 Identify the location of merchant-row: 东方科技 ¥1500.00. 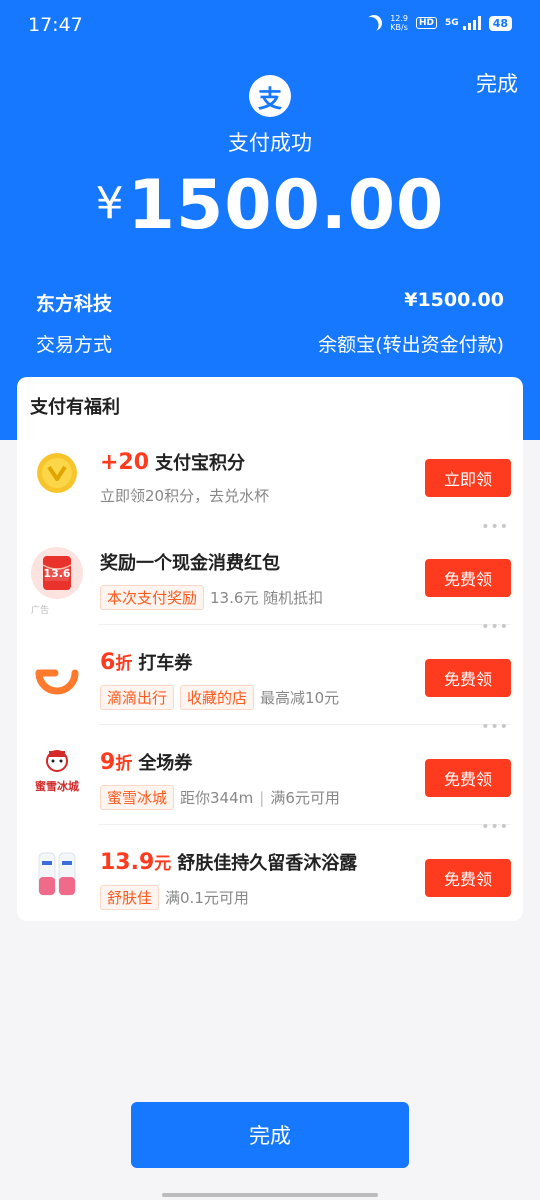
(270, 302).